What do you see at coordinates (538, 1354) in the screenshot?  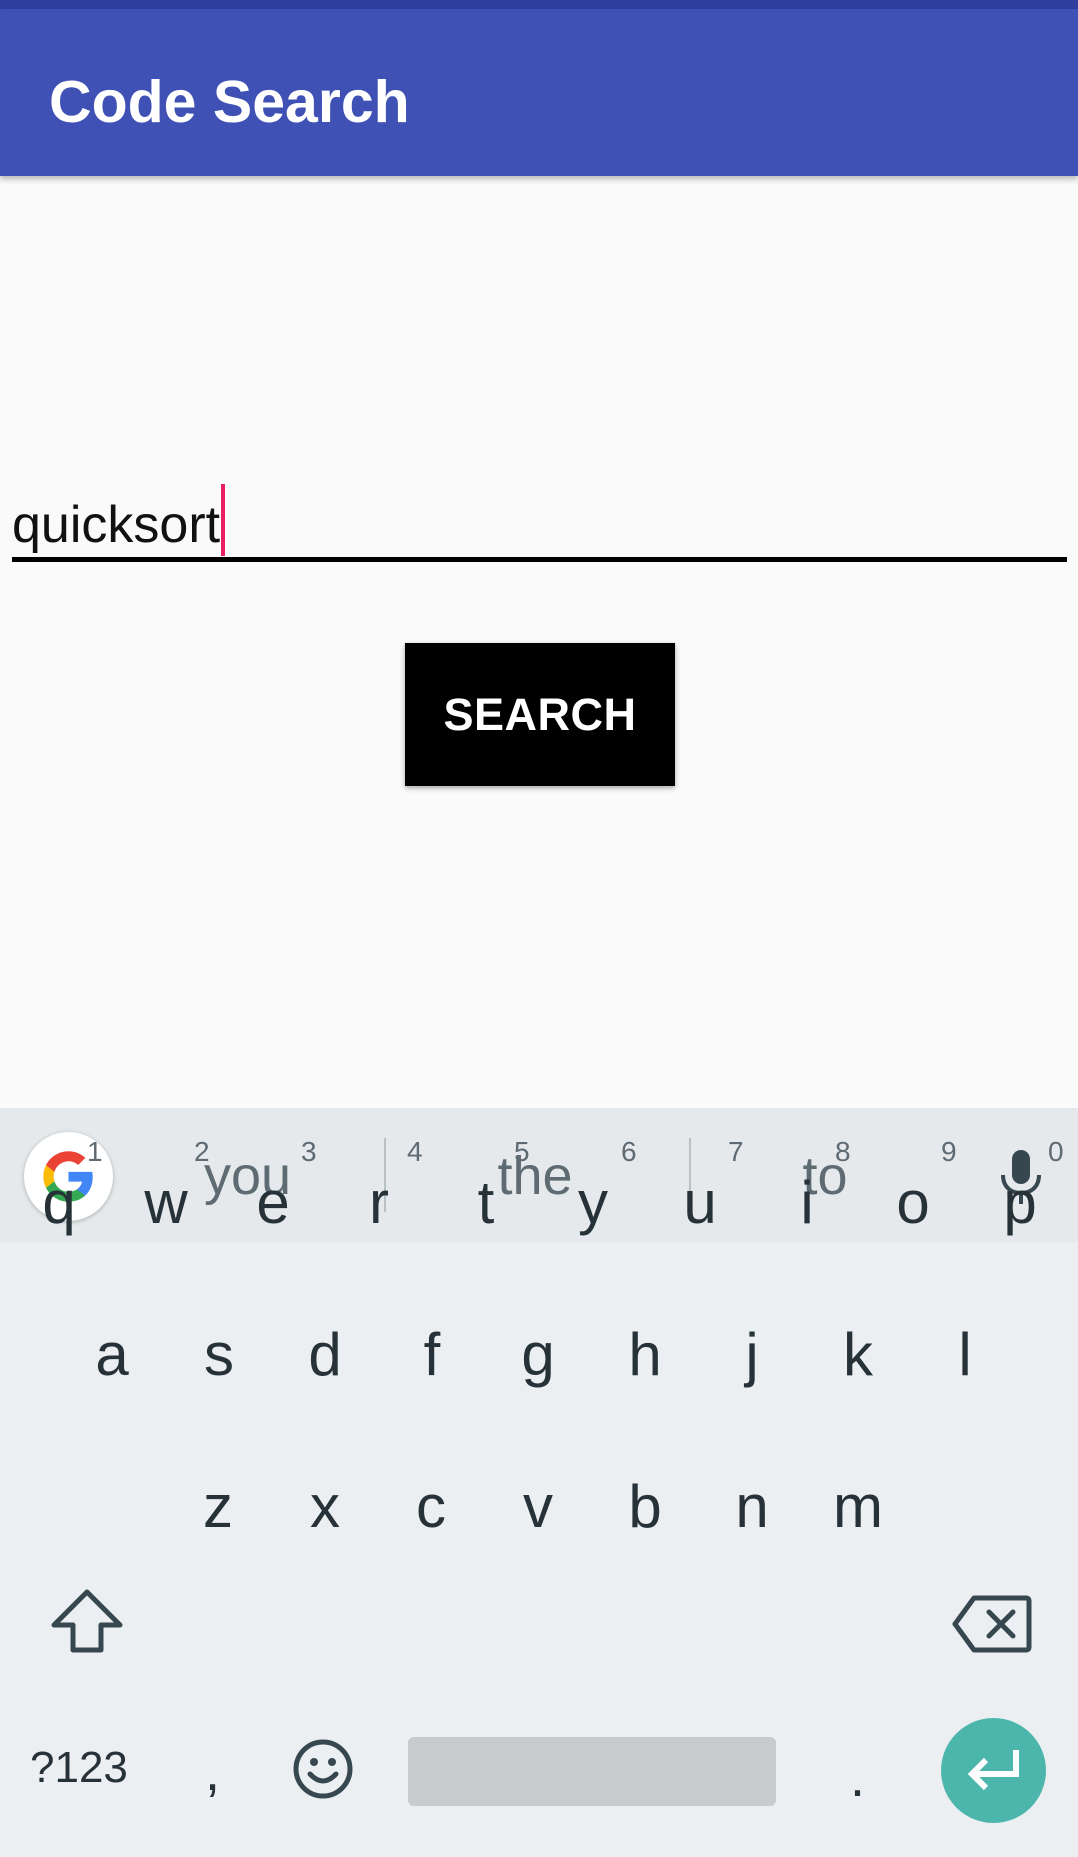 I see `key-label: g` at bounding box center [538, 1354].